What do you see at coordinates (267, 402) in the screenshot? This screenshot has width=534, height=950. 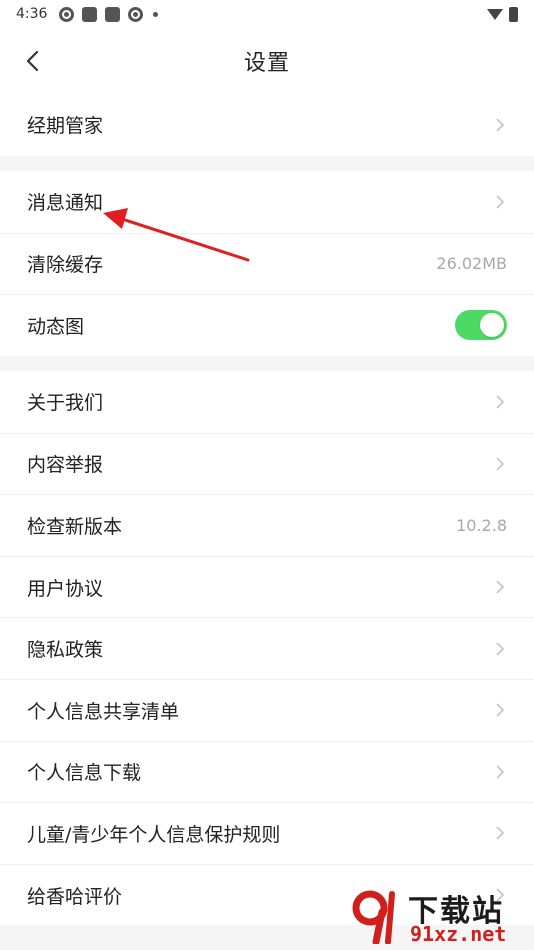 I see `settings-item-about-us: 关于我们` at bounding box center [267, 402].